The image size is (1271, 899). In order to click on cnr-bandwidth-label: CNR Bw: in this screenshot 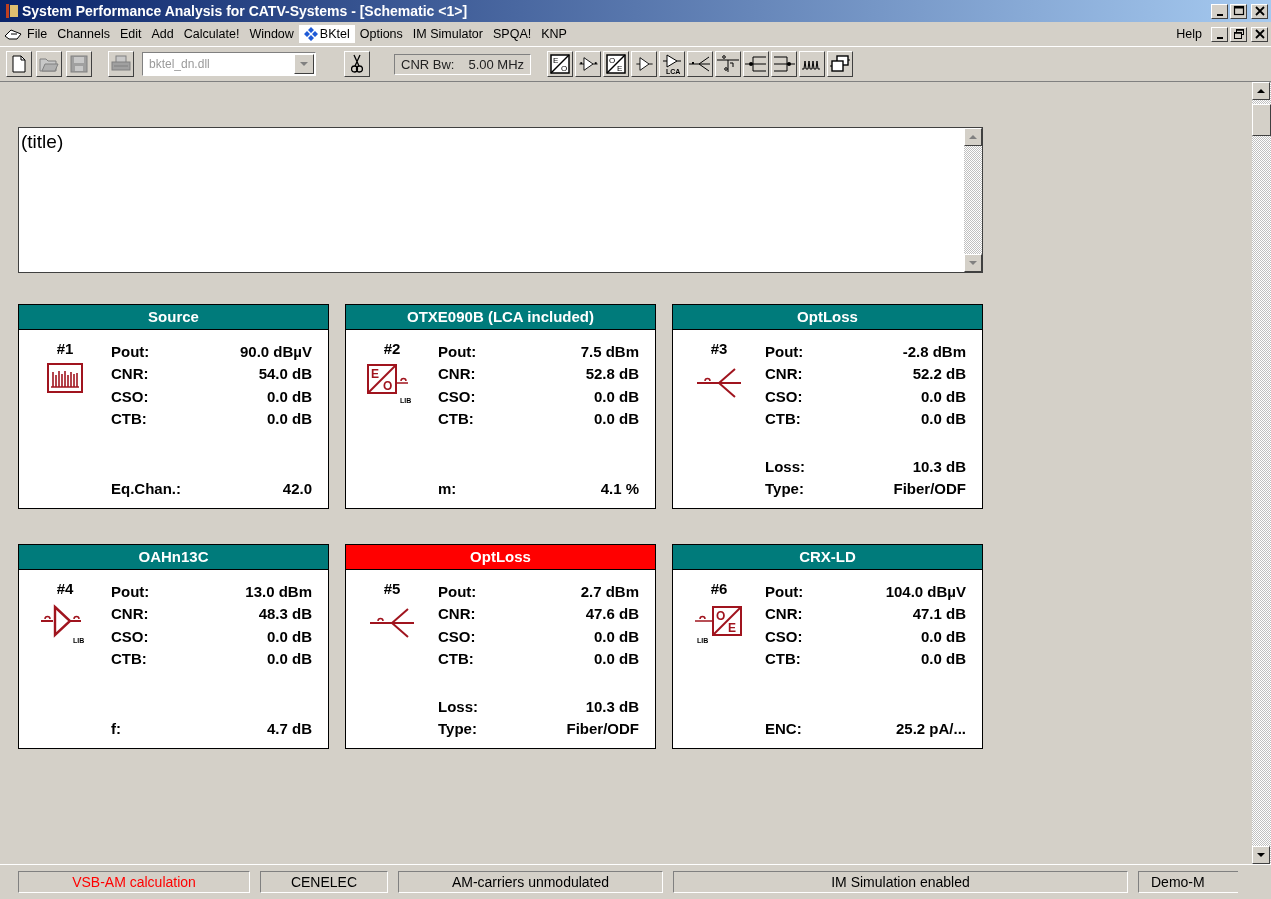, I will do `click(428, 64)`.